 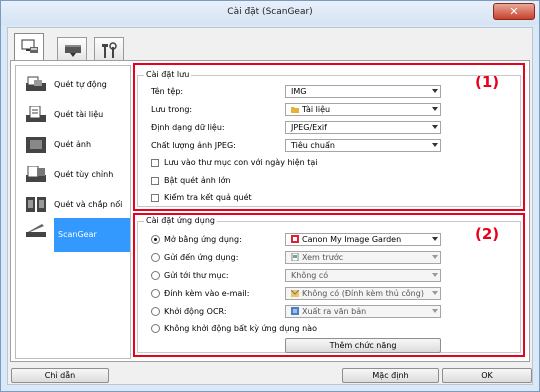 What do you see at coordinates (295, 293) in the screenshot?
I see `email-icon` at bounding box center [295, 293].